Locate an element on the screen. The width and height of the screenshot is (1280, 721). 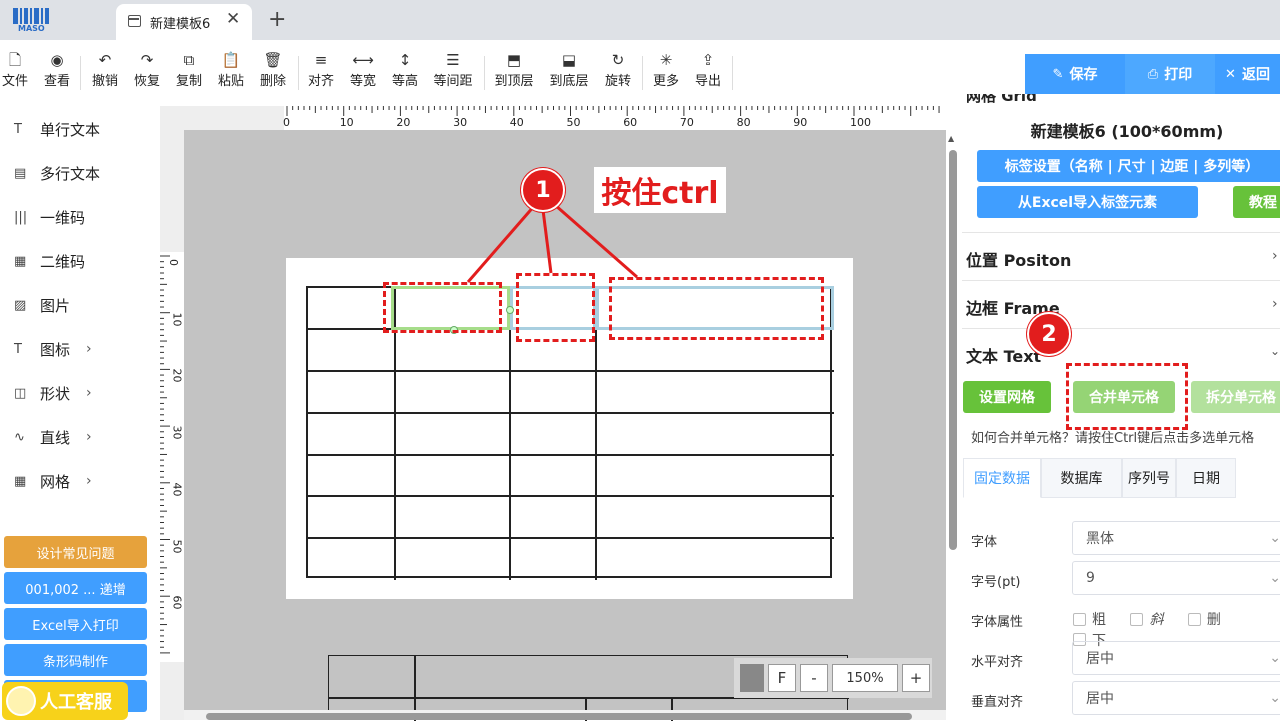
tab-fixed-data: 固定数据 is located at coordinates (1002, 478).